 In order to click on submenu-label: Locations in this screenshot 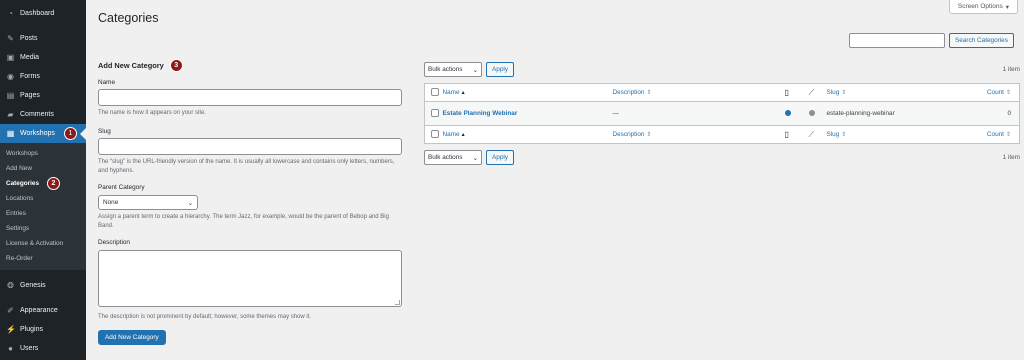, I will do `click(20, 198)`.